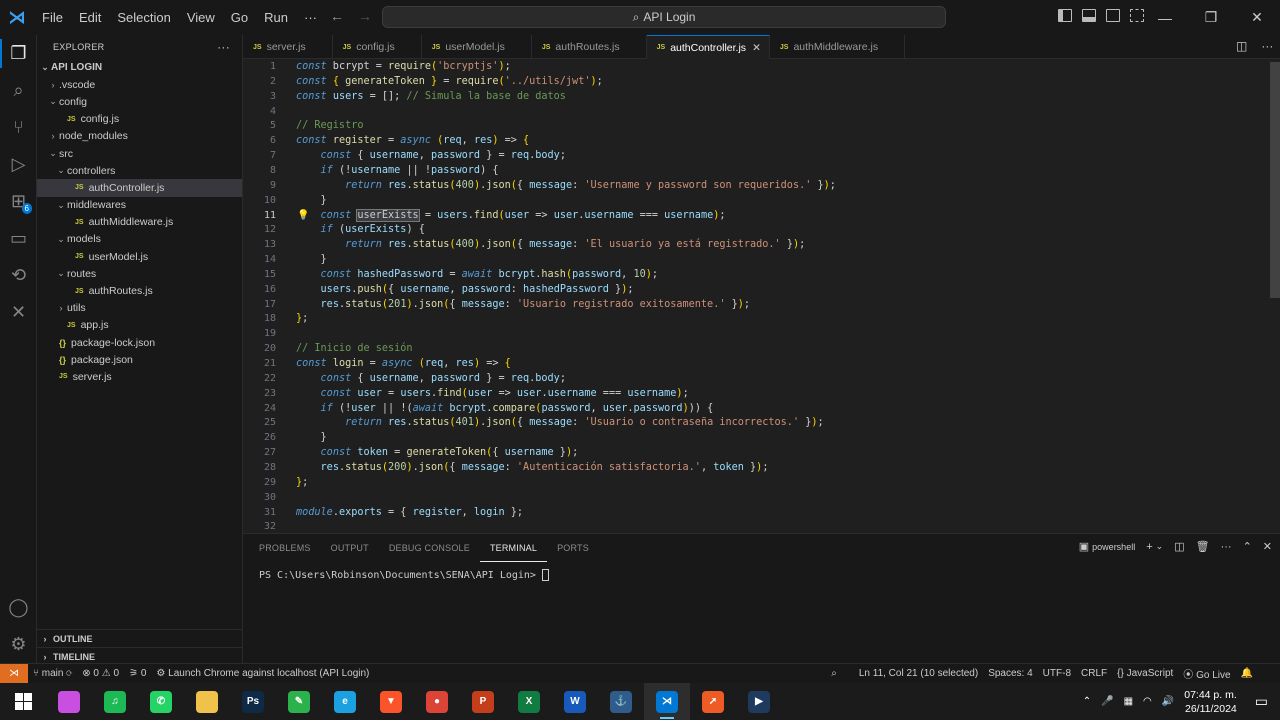 The height and width of the screenshot is (720, 1280). What do you see at coordinates (18, 238) in the screenshot?
I see `remote-explorer-icon: ▭` at bounding box center [18, 238].